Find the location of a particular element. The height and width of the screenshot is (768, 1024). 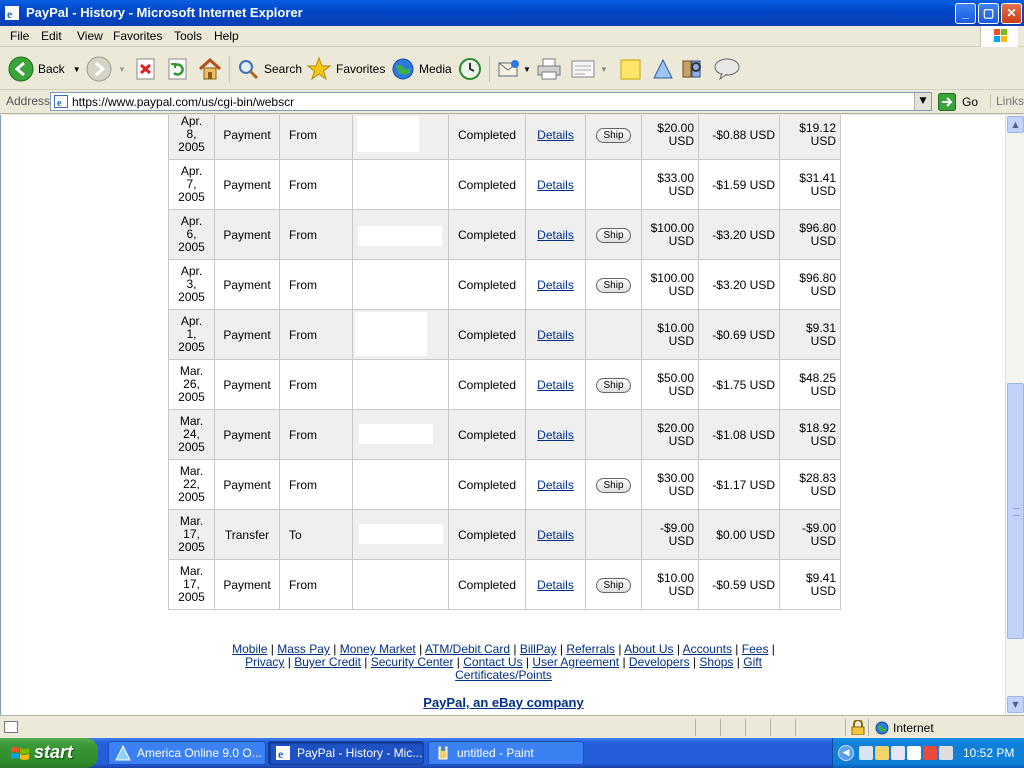

maximize-button: ▢ is located at coordinates (988, 13).